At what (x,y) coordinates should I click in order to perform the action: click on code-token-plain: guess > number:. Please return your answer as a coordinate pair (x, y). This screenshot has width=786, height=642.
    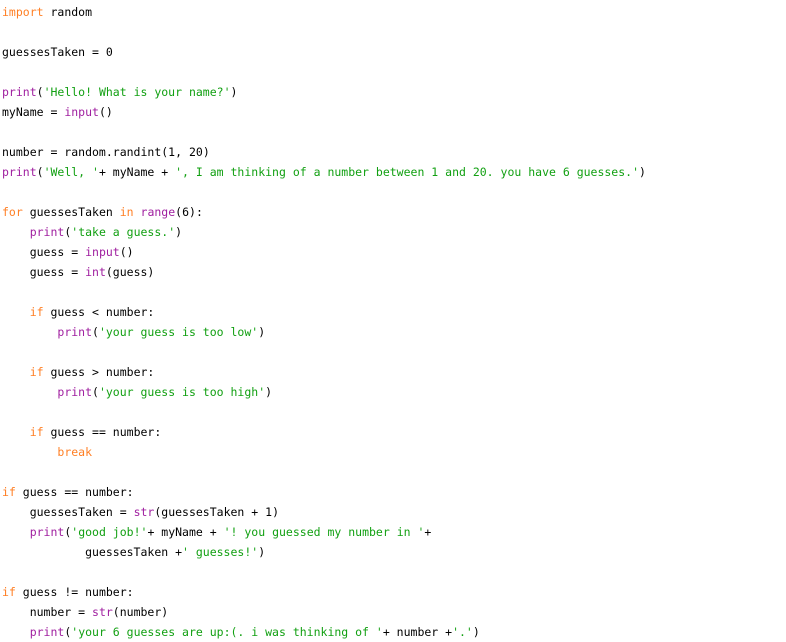
    Looking at the image, I should click on (99, 372).